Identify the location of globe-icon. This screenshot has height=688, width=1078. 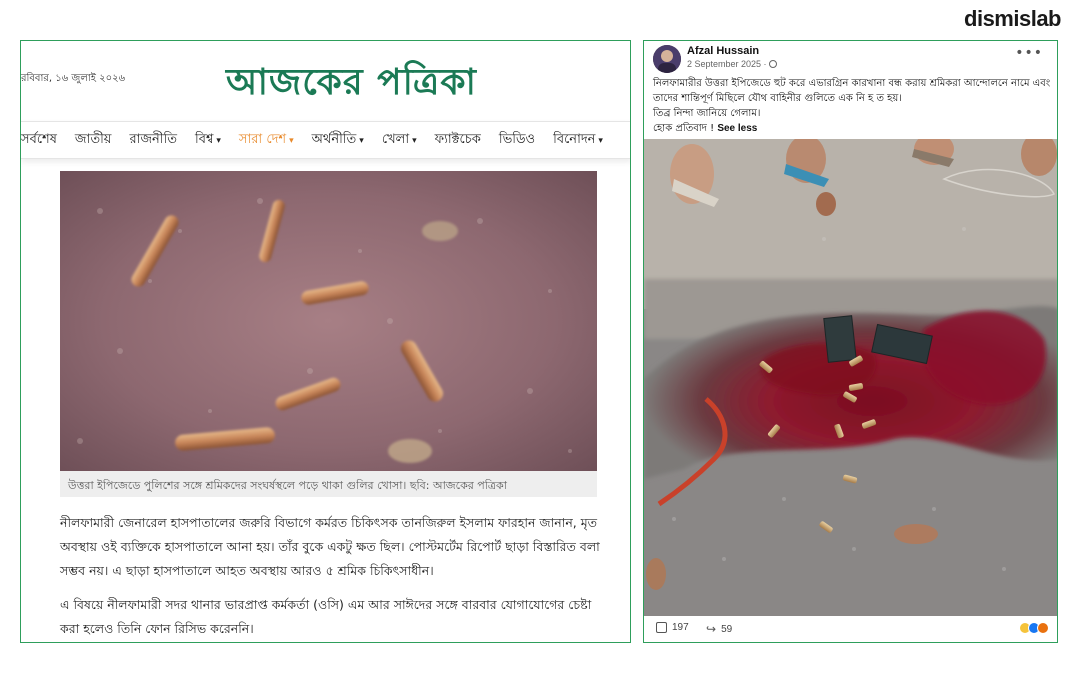
(773, 64).